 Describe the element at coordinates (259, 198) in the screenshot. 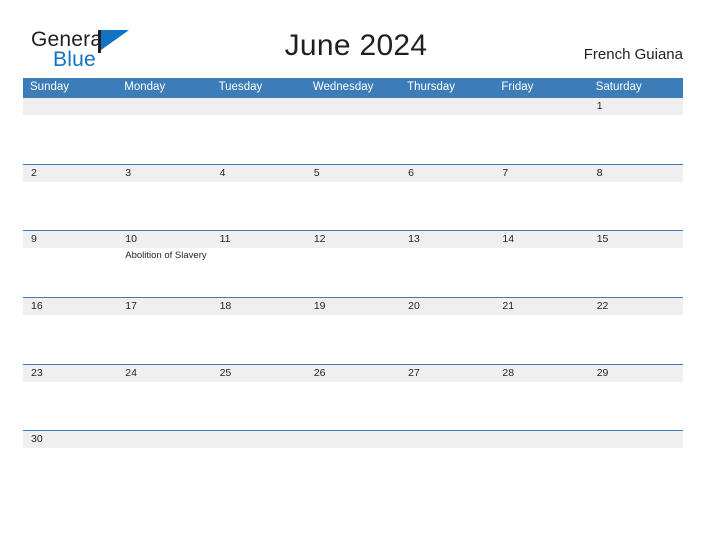

I see `calendar-day-cell: 4` at that location.